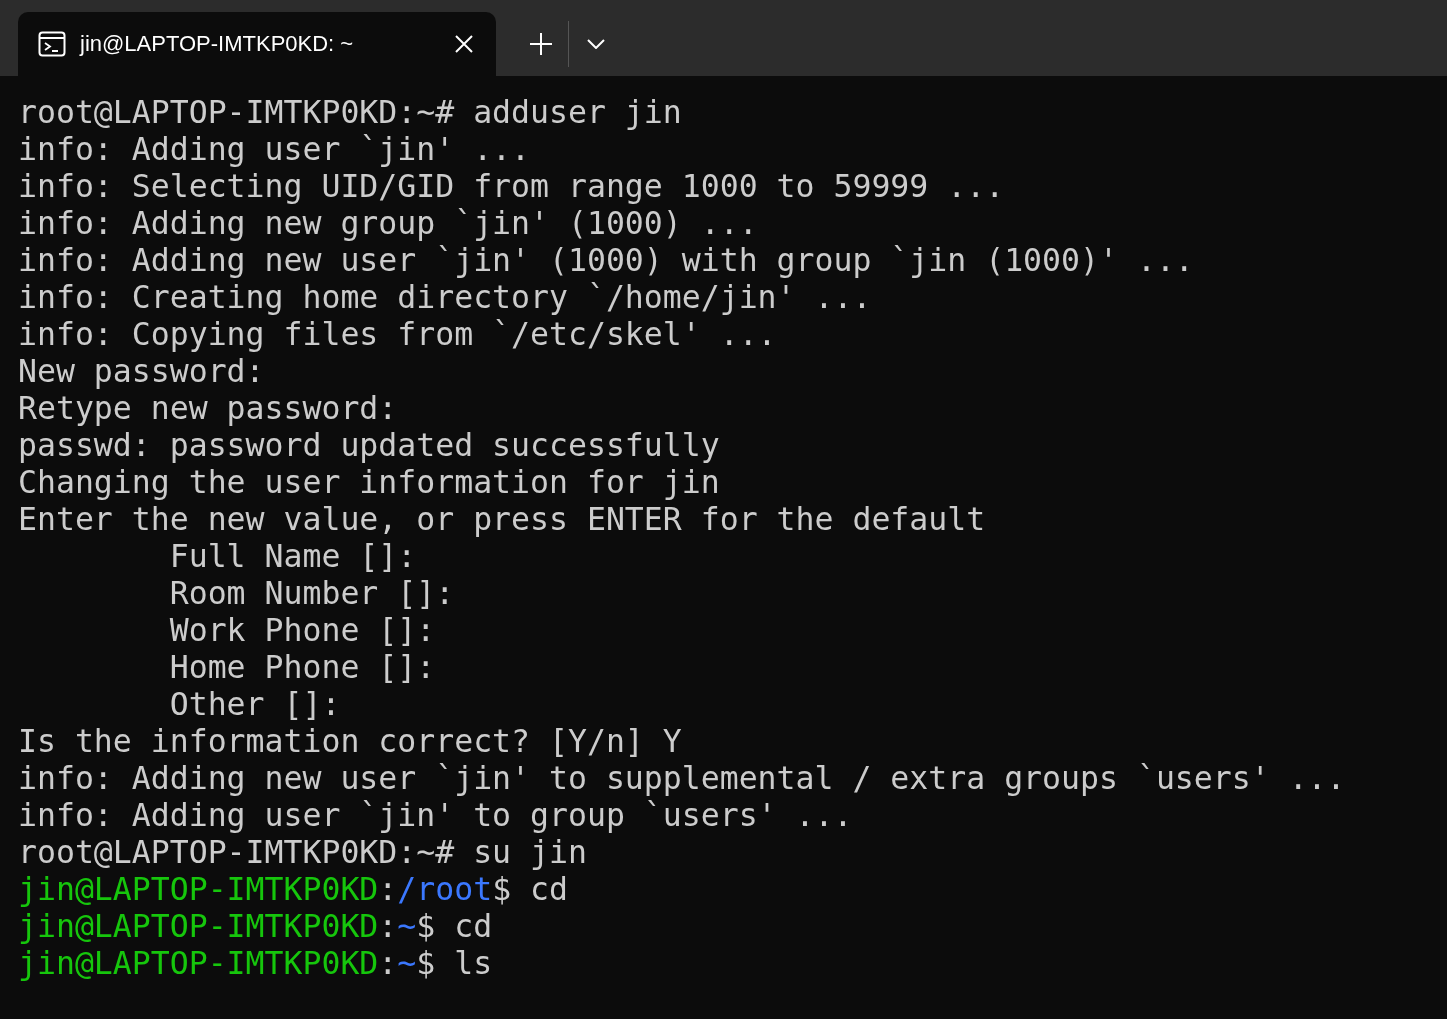 The image size is (1447, 1019). I want to click on terminal-line: Other []:, so click(254, 704).